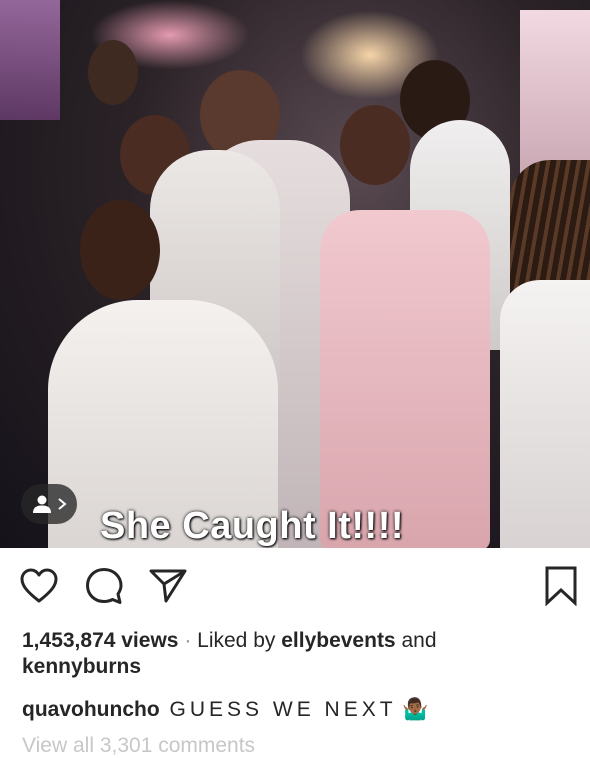  I want to click on liked-by-label: Liked by, so click(236, 640).